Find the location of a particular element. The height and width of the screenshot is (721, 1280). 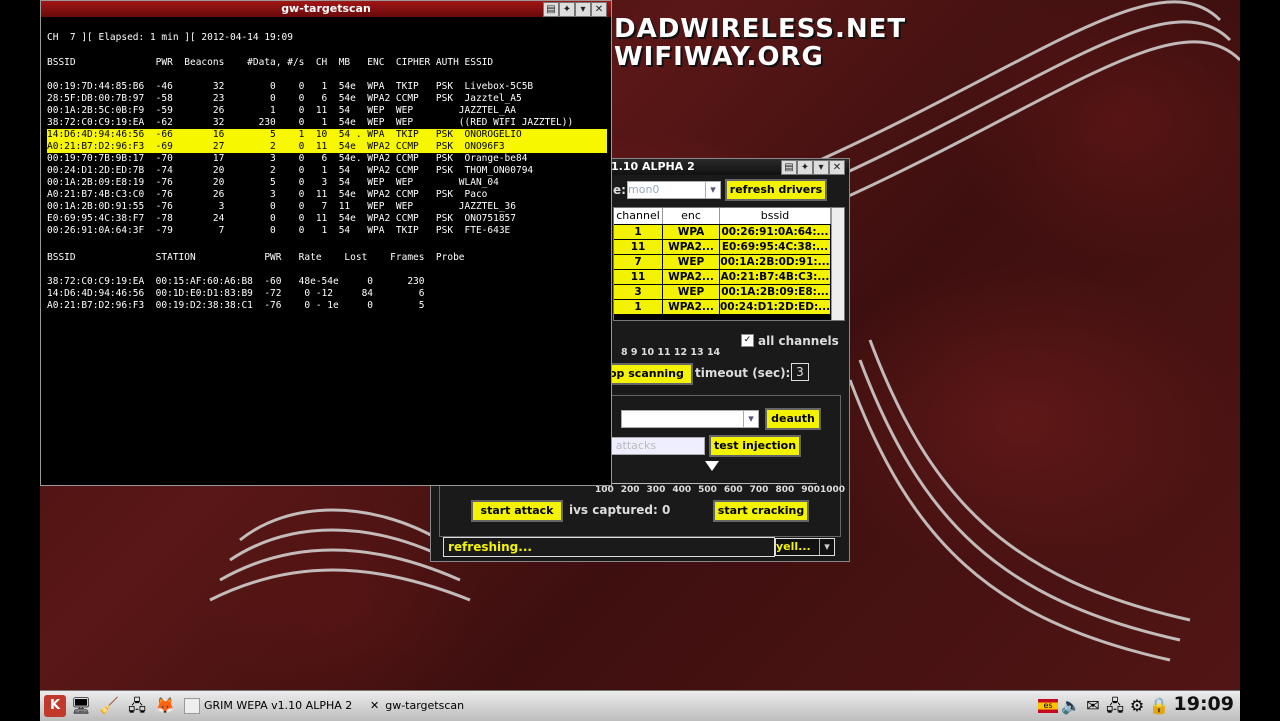

firefox-icon: 🦊 is located at coordinates (165, 706).